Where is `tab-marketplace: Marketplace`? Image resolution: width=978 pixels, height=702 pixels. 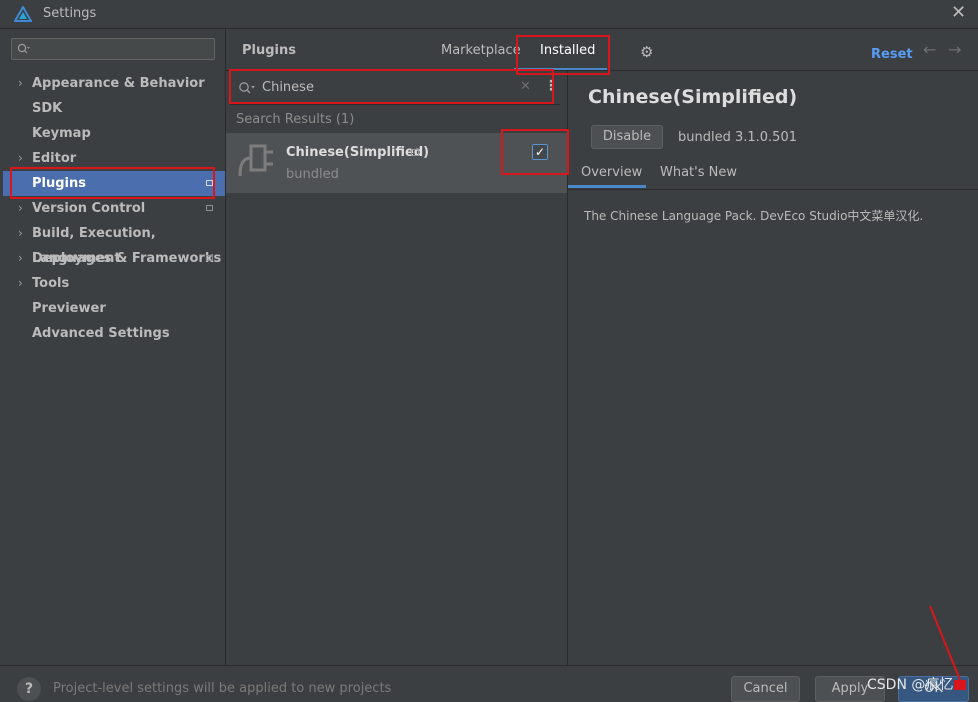 tab-marketplace: Marketplace is located at coordinates (481, 50).